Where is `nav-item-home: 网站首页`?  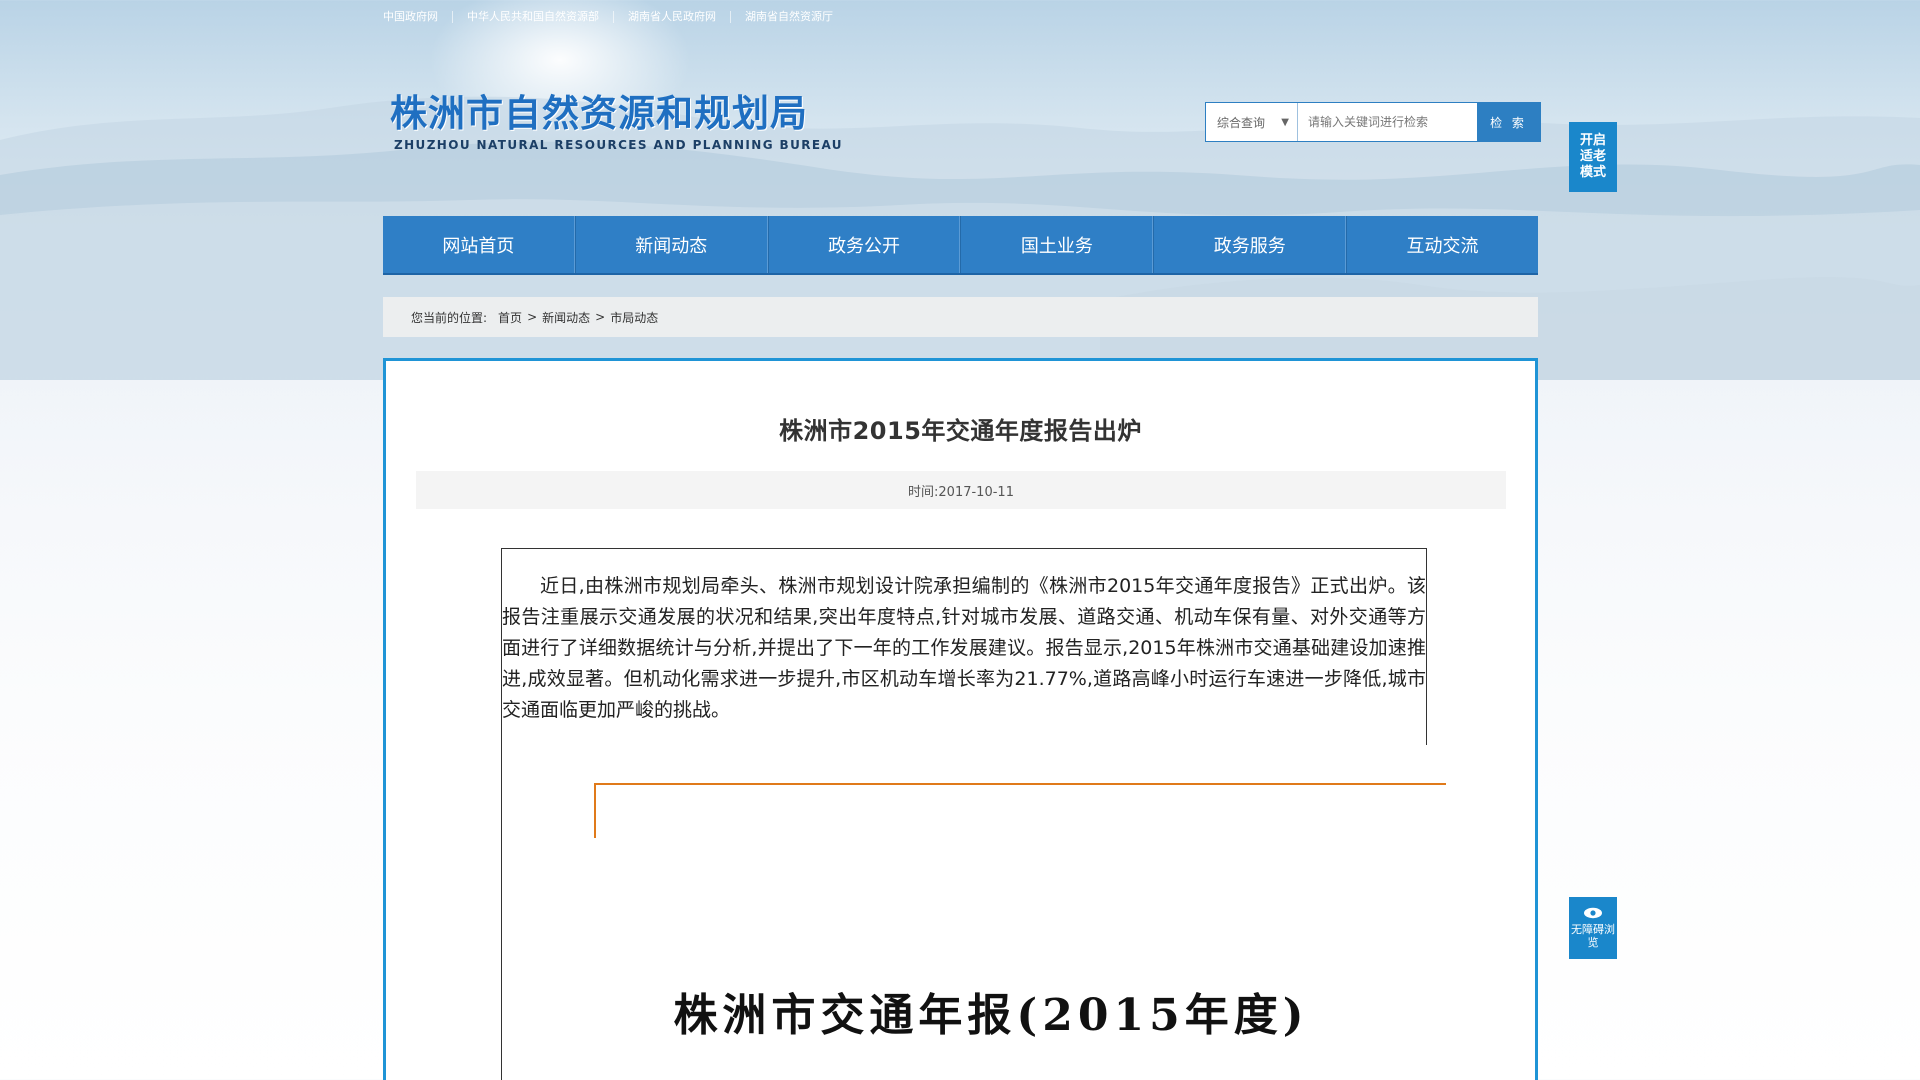
nav-item-home: 网站首页 is located at coordinates (479, 244).